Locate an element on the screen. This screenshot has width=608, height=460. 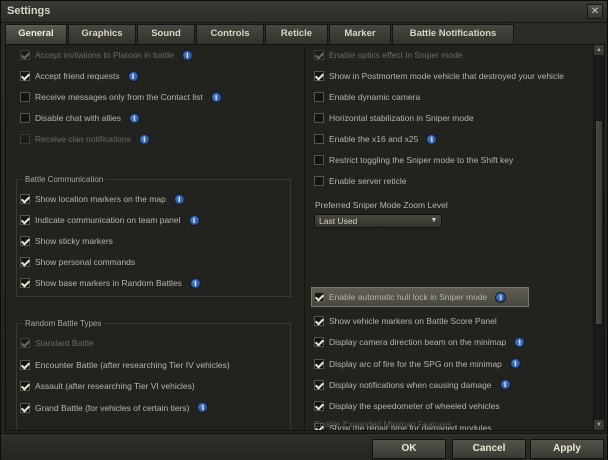
scroll-up-icon: ▲ is located at coordinates (599, 50).